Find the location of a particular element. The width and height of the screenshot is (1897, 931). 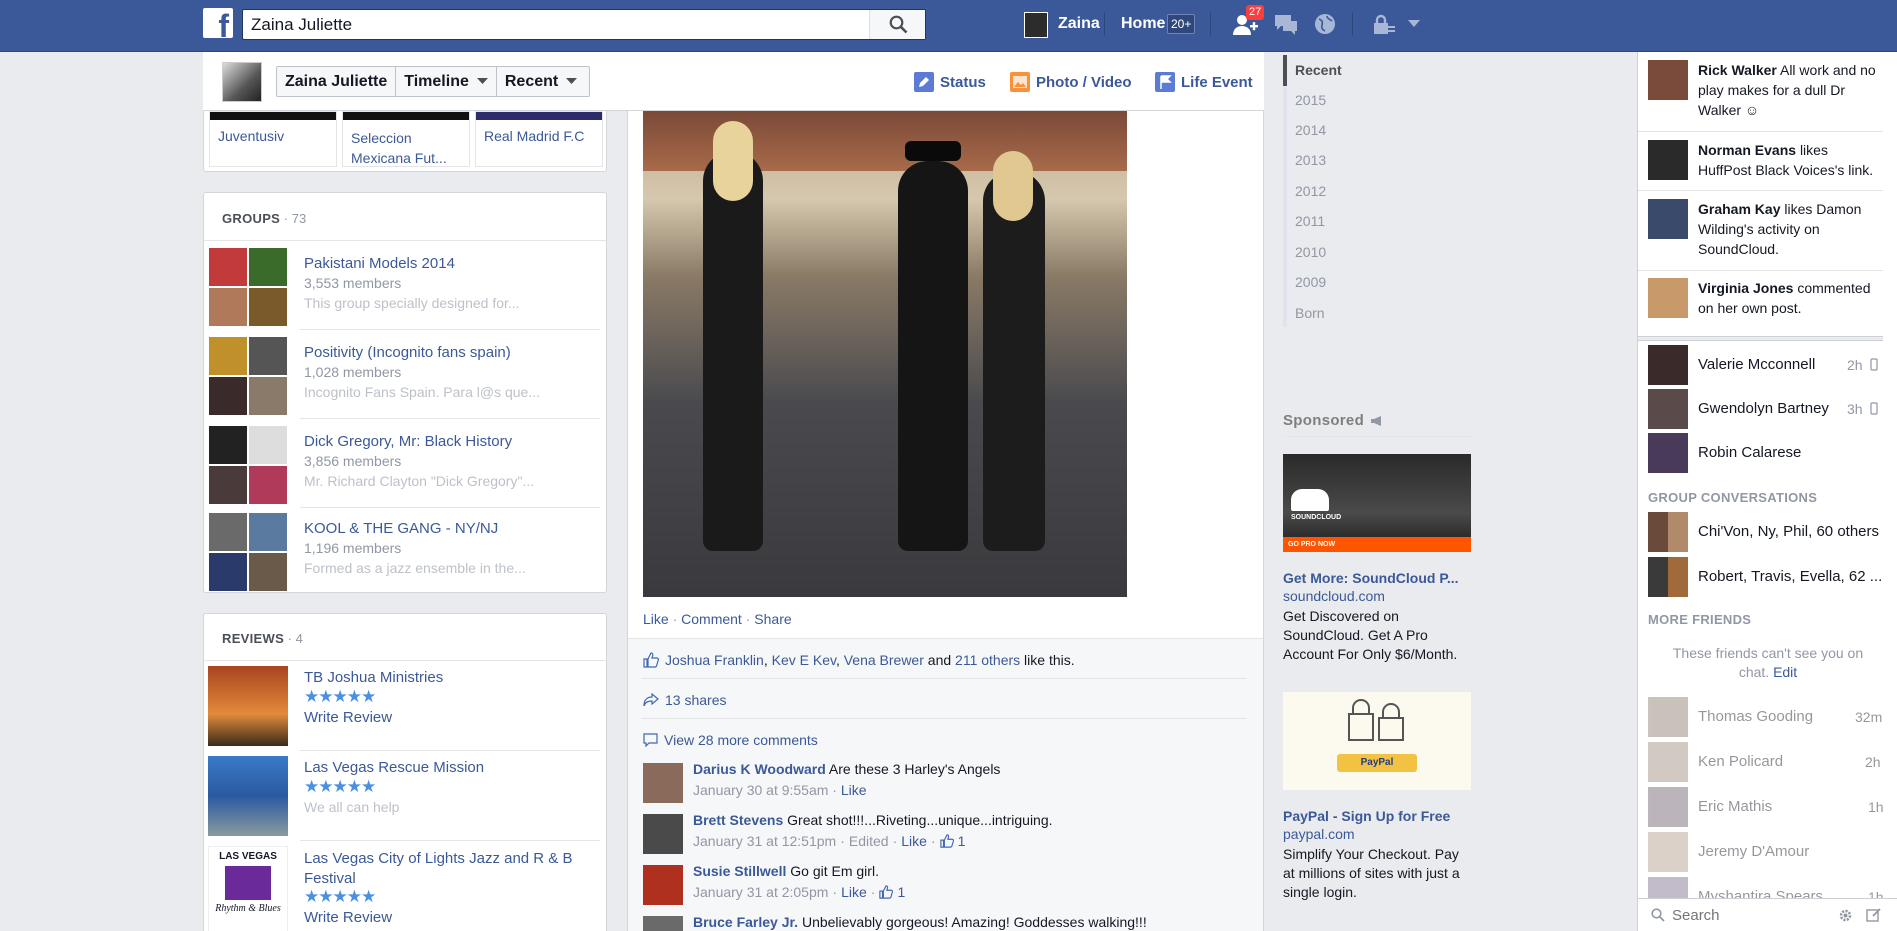

like-tile: Real Madrid F.C is located at coordinates (539, 139).